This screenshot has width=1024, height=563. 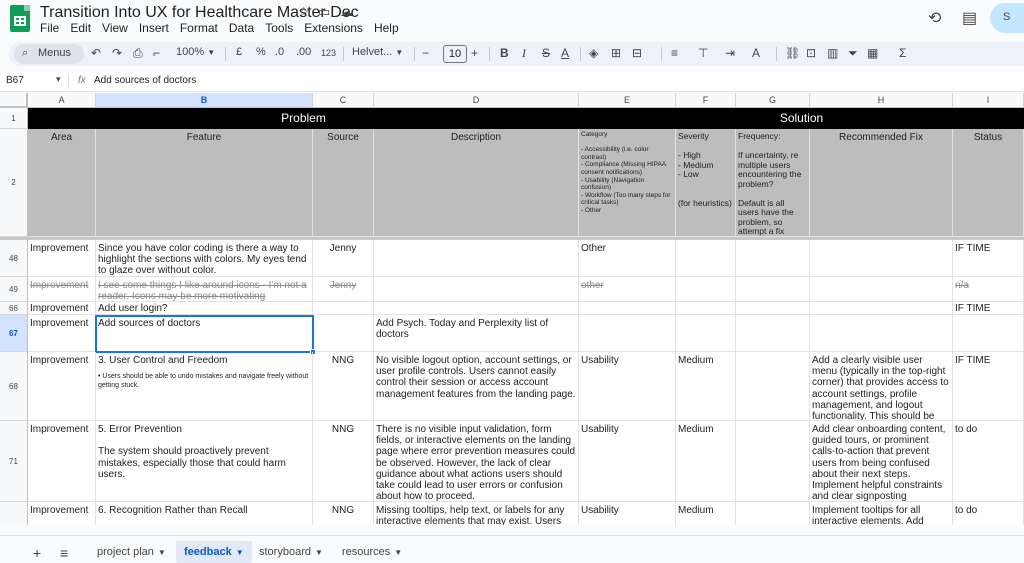 What do you see at coordinates (934, 18) in the screenshot?
I see `version-history-icon: ⟲` at bounding box center [934, 18].